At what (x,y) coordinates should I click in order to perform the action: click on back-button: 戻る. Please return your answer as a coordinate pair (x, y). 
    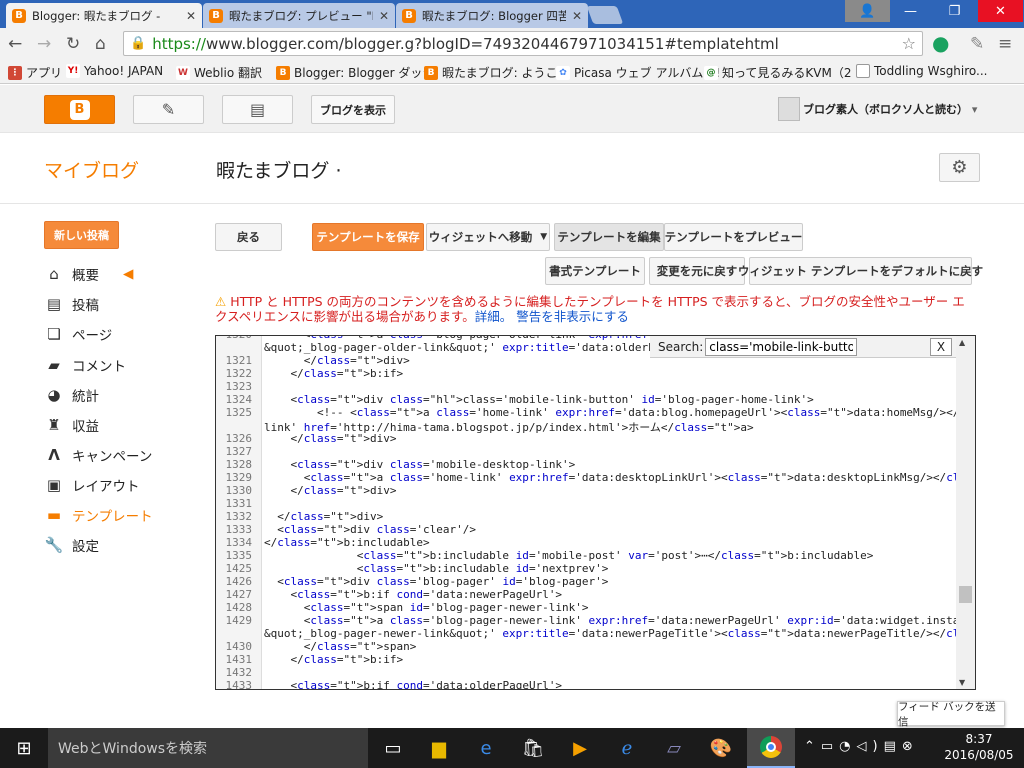
    Looking at the image, I should click on (248, 237).